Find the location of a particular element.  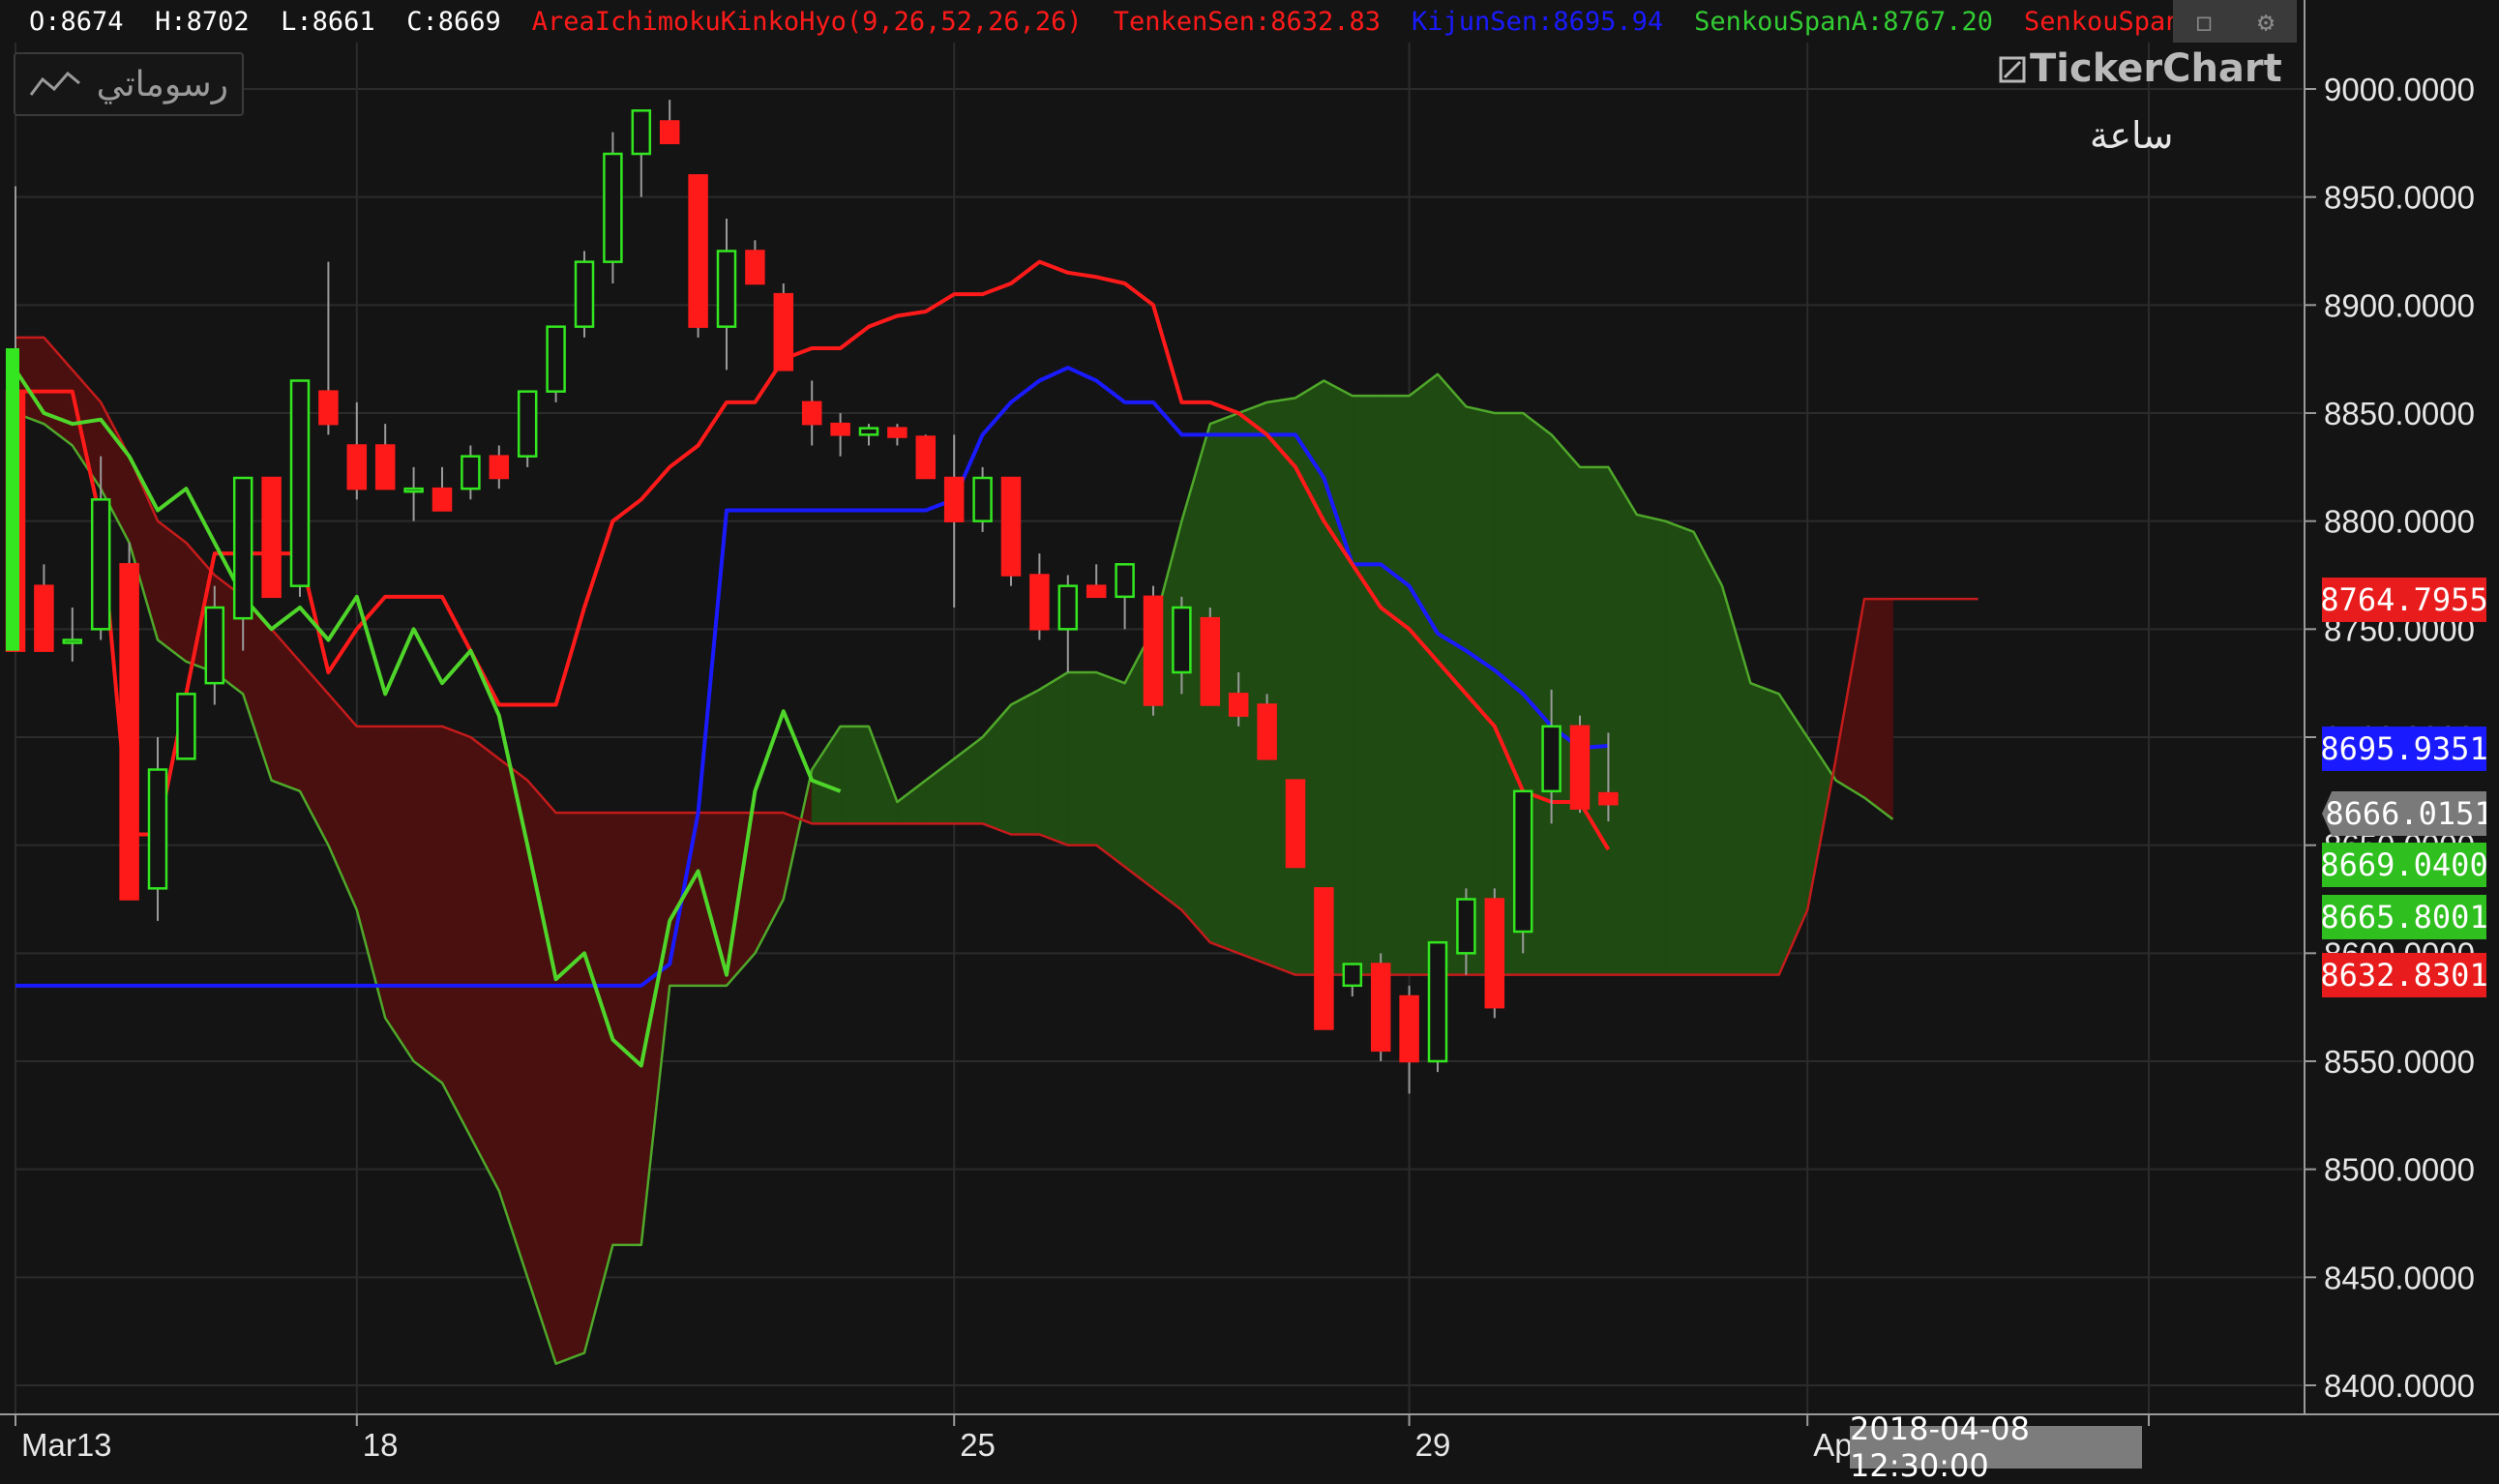

open-value: O:8674 is located at coordinates (77, 21).